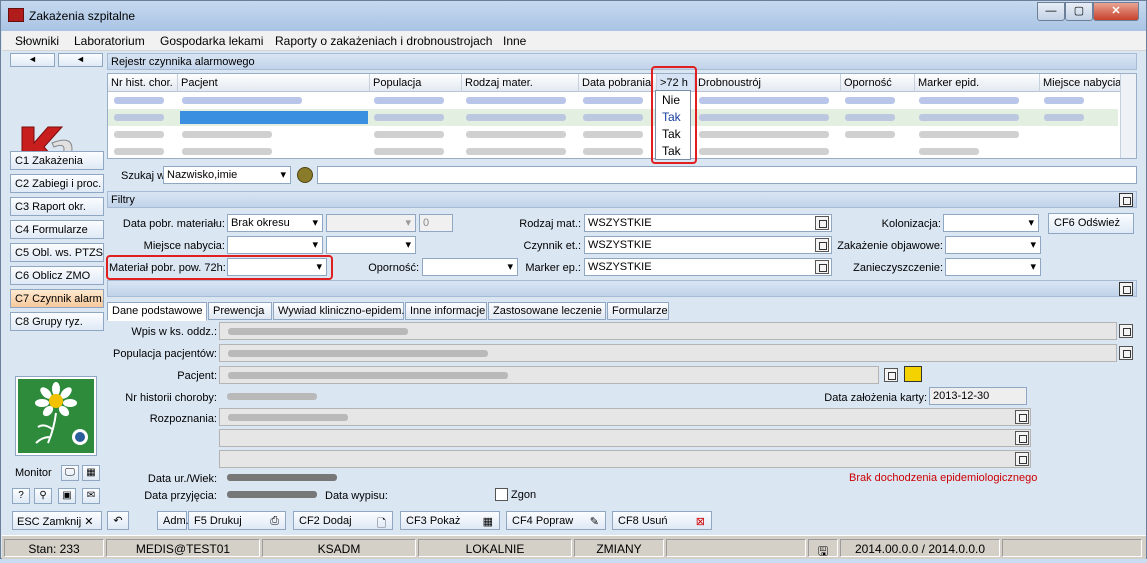  What do you see at coordinates (911, 224) in the screenshot?
I see `kolonizacja-label: Kolonizacja:` at bounding box center [911, 224].